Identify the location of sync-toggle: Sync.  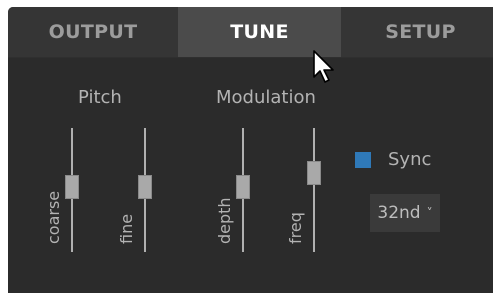
(393, 159).